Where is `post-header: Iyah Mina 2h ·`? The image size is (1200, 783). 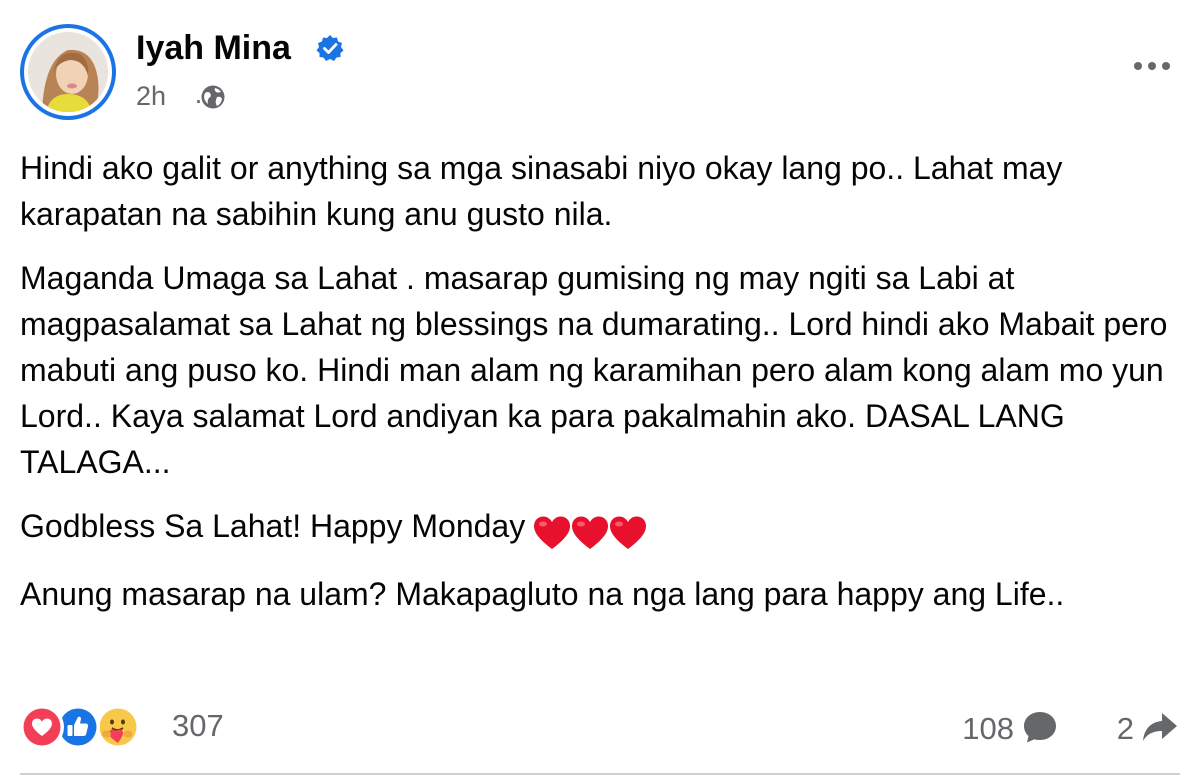 post-header: Iyah Mina 2h · is located at coordinates (600, 72).